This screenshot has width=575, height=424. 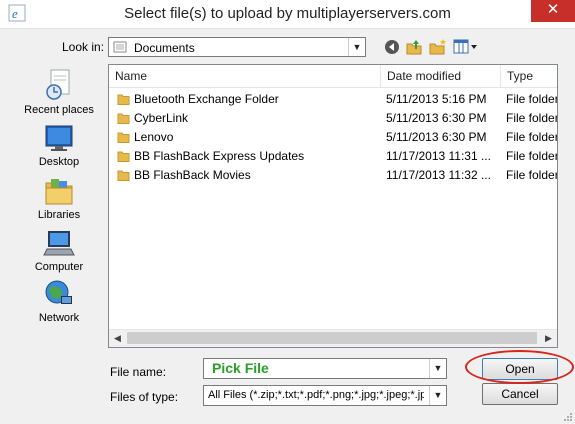 I want to click on place-network: Network, so click(x=59, y=301).